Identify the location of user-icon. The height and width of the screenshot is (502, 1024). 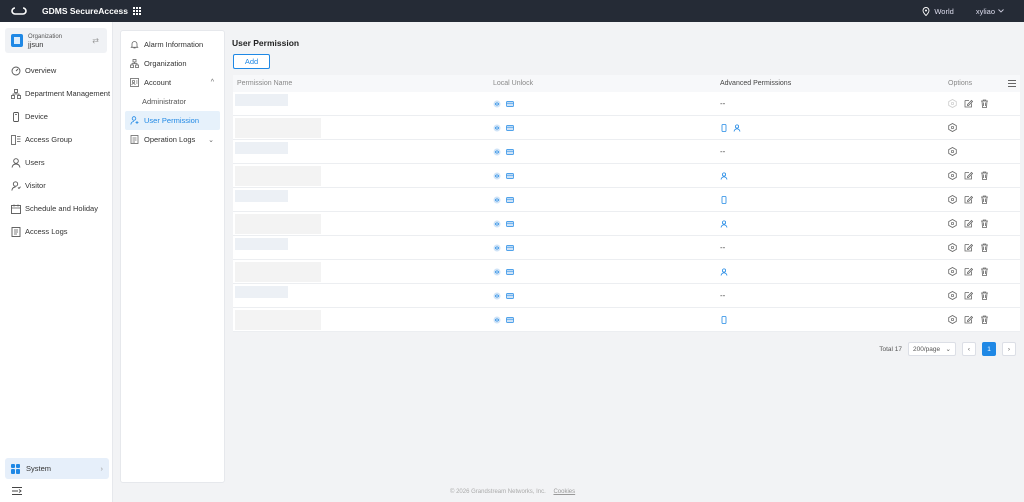
(16, 162).